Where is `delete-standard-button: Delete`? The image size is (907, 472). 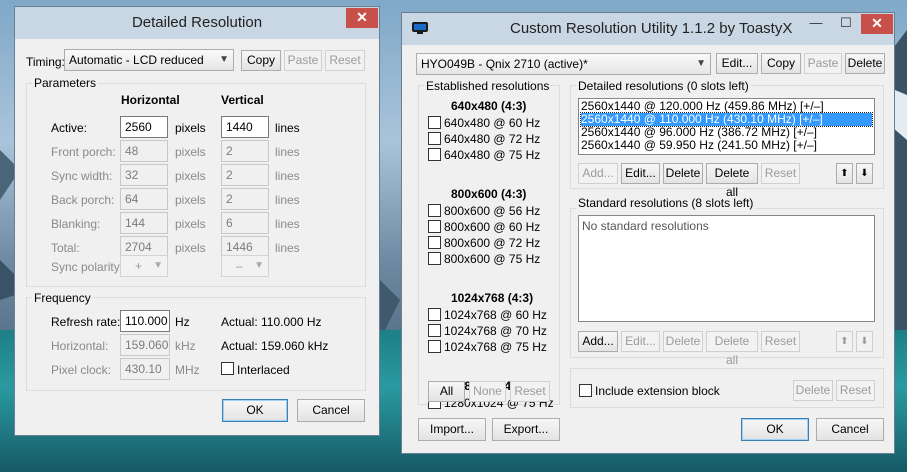
delete-standard-button: Delete is located at coordinates (683, 341).